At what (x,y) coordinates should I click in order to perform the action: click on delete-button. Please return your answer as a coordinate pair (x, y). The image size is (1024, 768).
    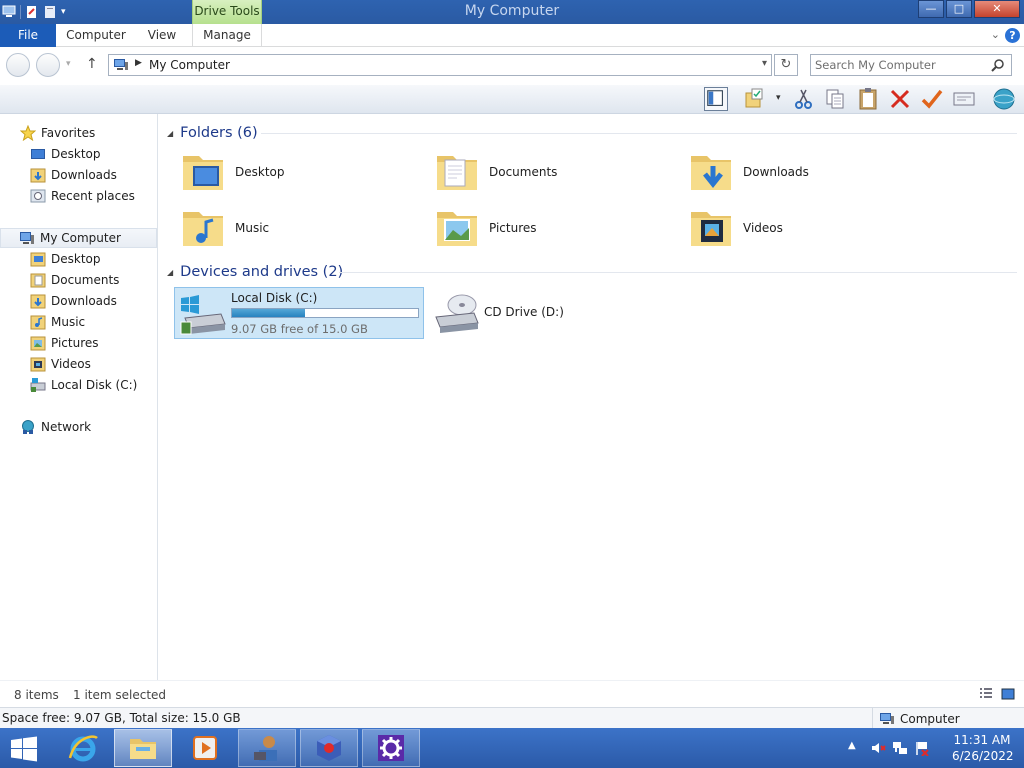
    Looking at the image, I should click on (900, 99).